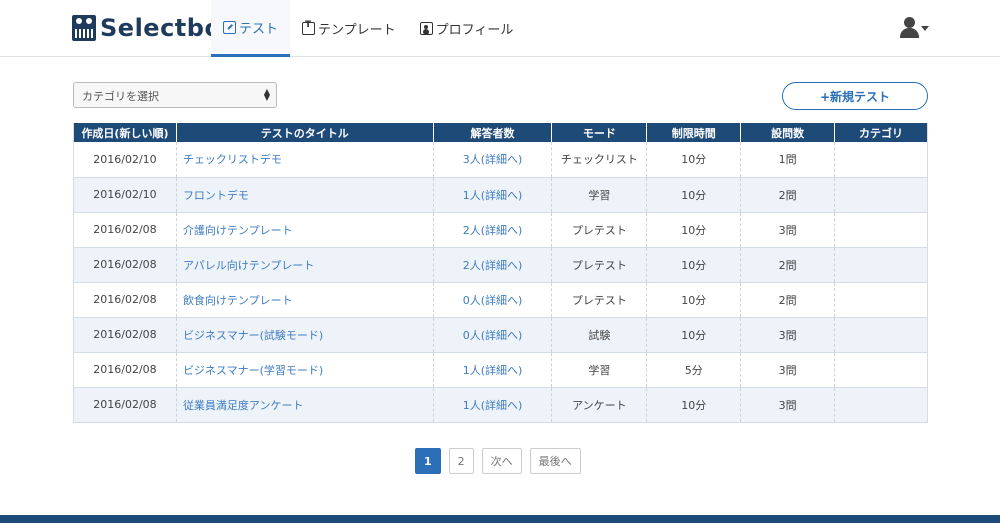 This screenshot has height=523, width=1000. I want to click on cell-title-link: 従業員満足度アンケート, so click(305, 405).